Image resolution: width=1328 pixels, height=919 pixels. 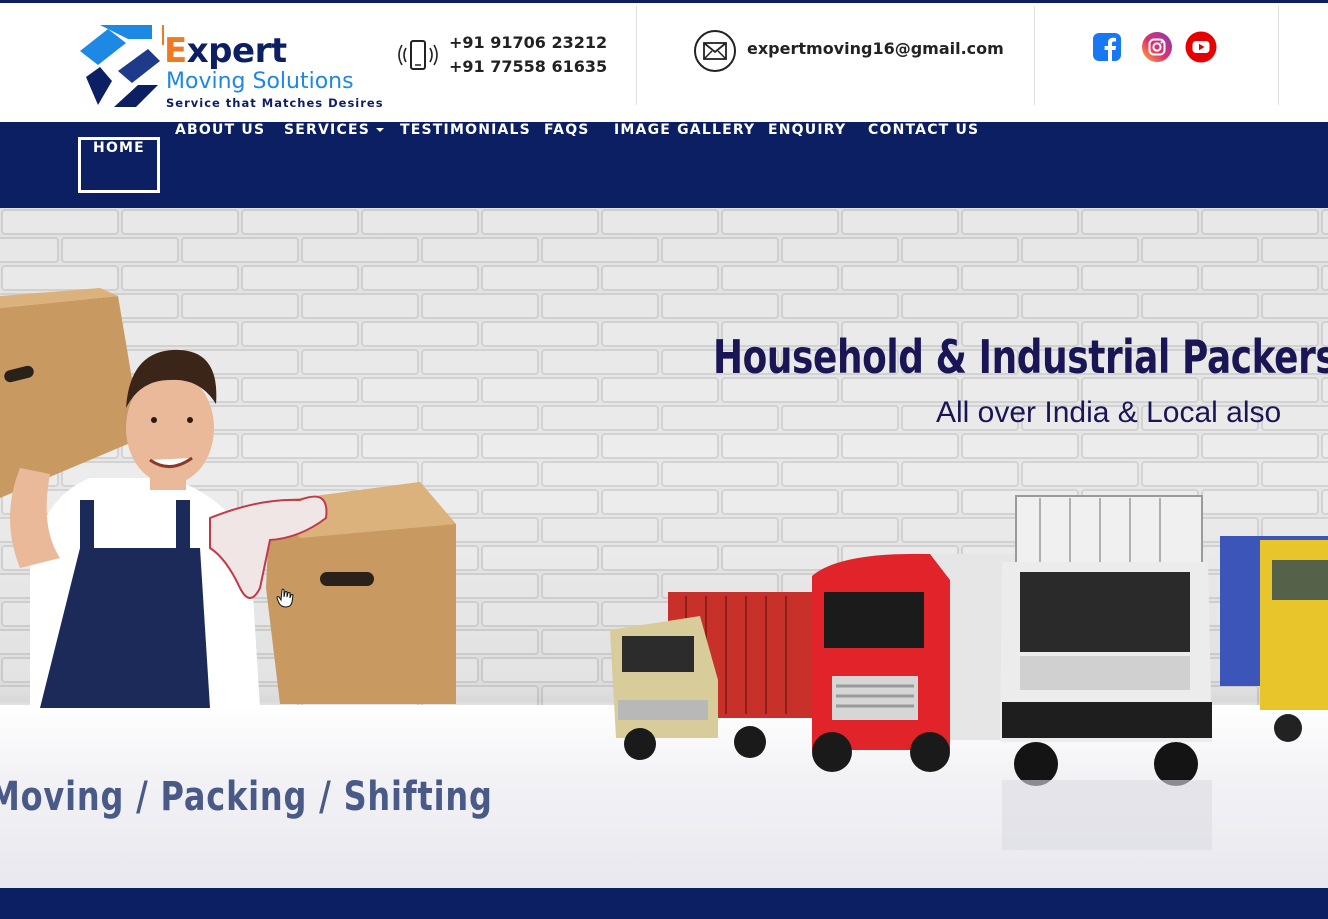 I want to click on hand-cursor-icon, so click(x=285, y=598).